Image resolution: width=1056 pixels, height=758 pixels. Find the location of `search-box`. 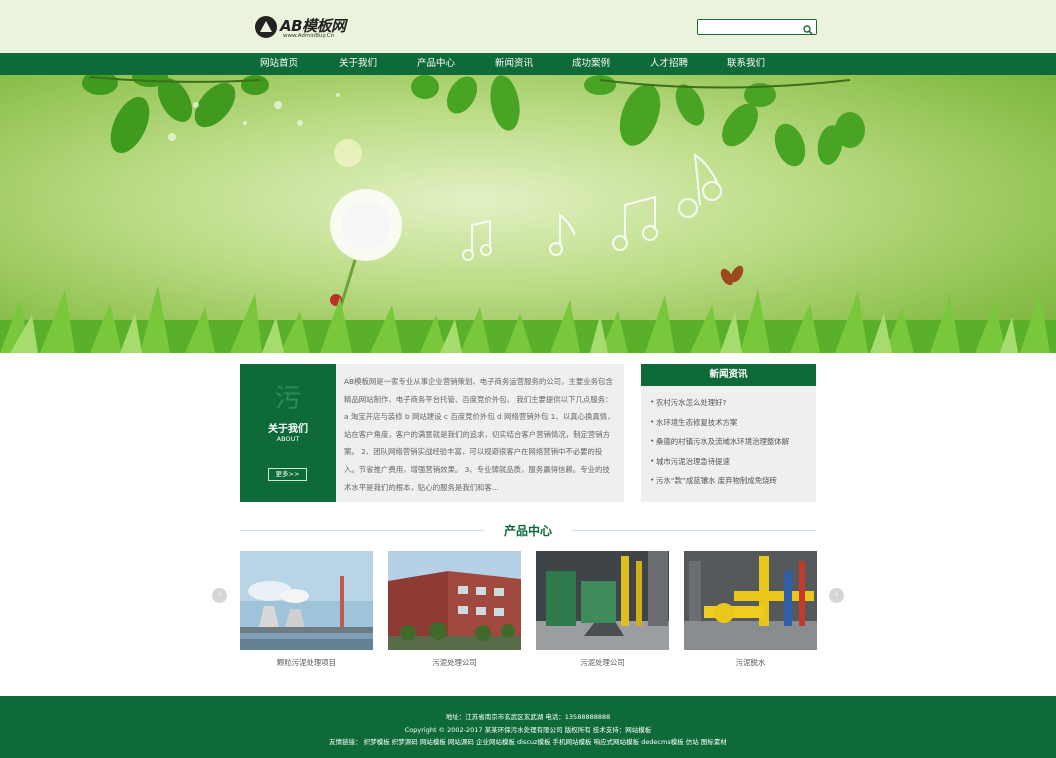

search-box is located at coordinates (757, 27).